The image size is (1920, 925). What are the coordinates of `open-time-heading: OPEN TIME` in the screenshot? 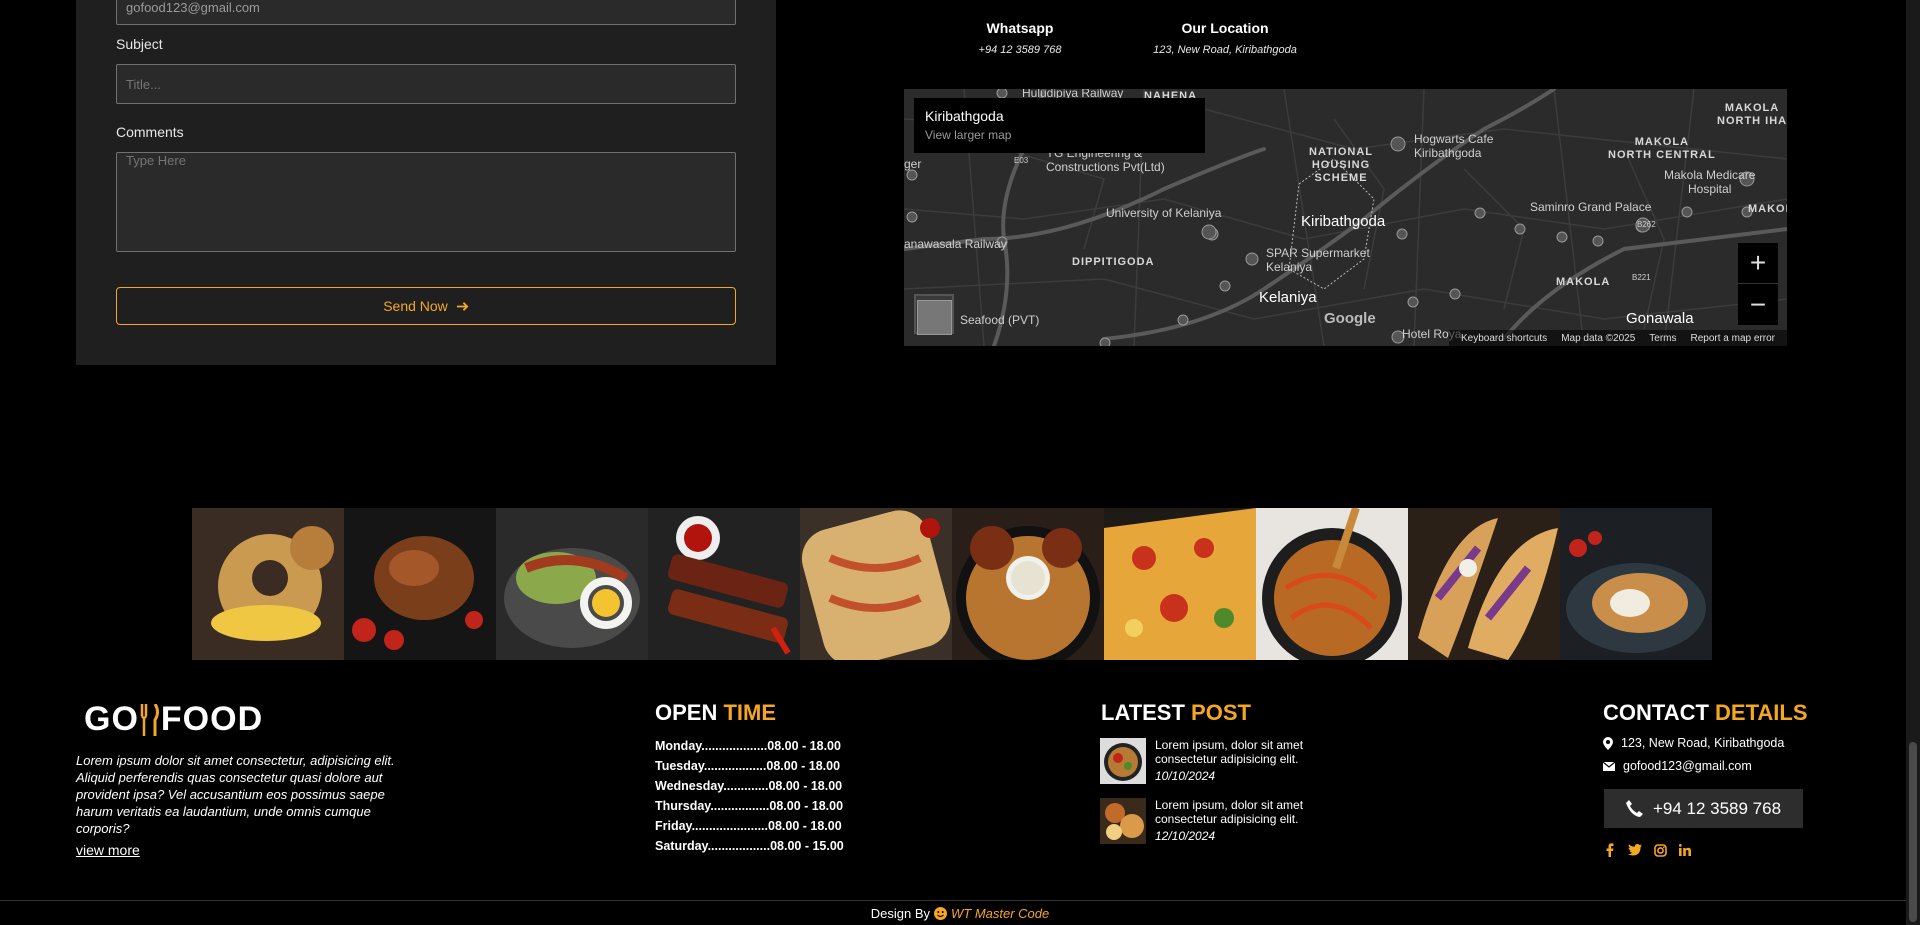 It's located at (715, 713).